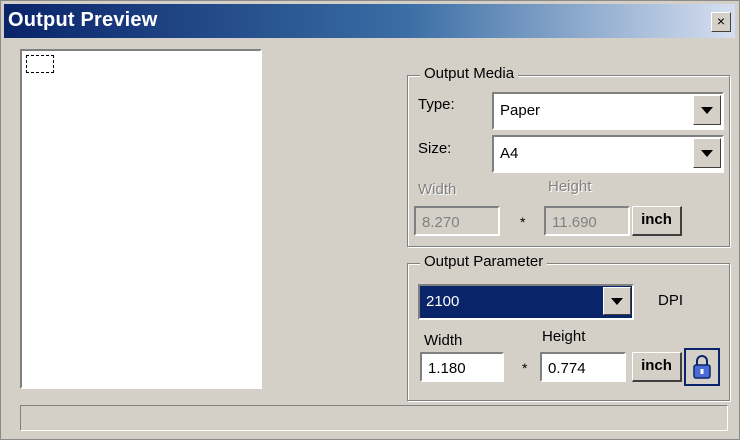 This screenshot has height=440, width=740. Describe the element at coordinates (443, 301) in the screenshot. I see `dpi-select-value: 2100` at that location.